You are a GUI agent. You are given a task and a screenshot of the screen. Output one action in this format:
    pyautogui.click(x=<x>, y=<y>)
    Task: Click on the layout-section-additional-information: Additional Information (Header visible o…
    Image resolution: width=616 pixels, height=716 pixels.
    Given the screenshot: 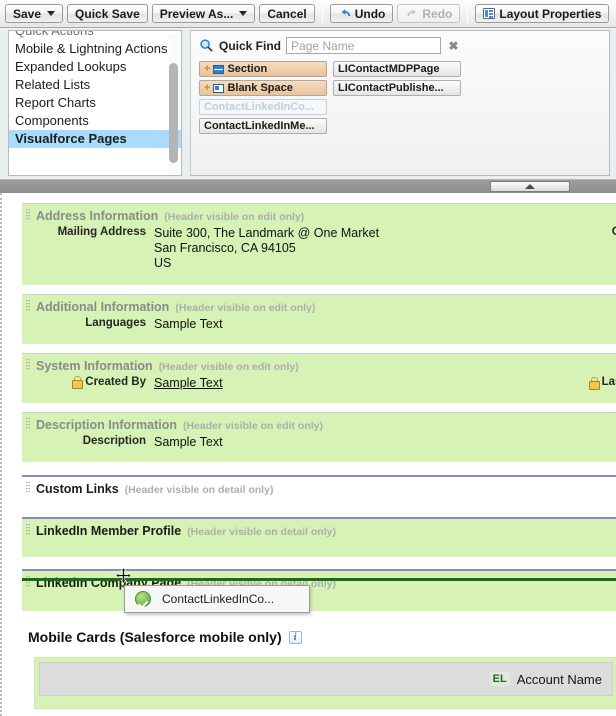 What is the action you would take?
    pyautogui.click(x=319, y=319)
    